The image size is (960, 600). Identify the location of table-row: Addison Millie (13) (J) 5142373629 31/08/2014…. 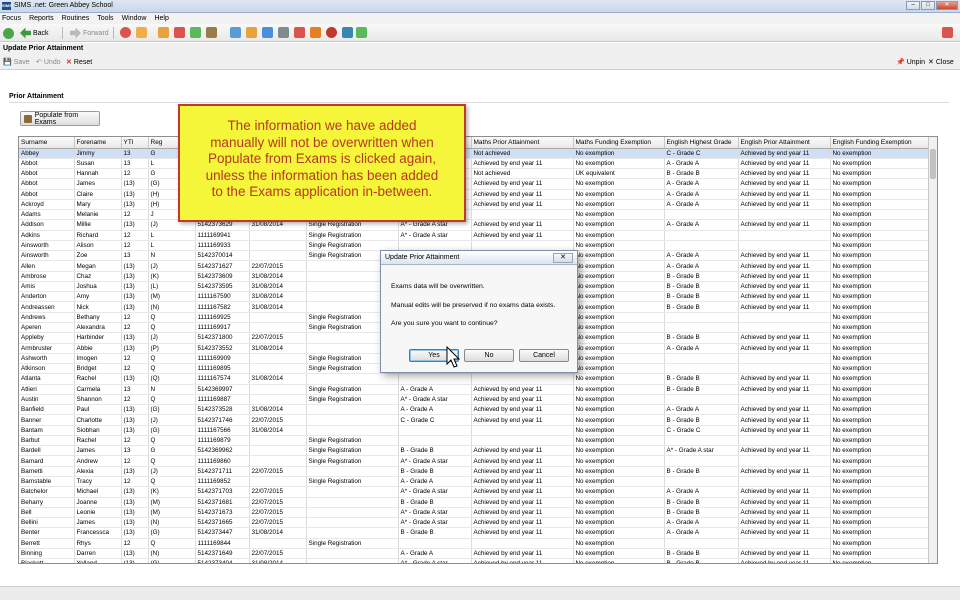
(474, 225).